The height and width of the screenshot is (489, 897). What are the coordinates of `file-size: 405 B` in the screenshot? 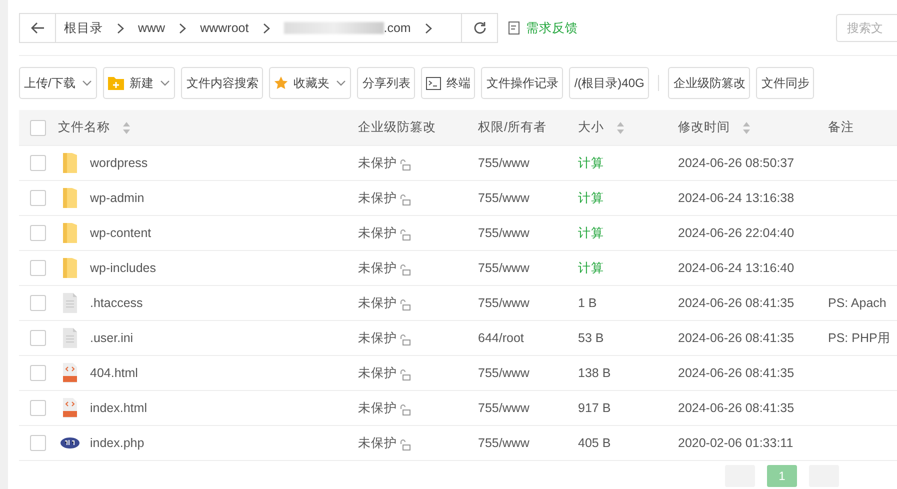 It's located at (594, 443).